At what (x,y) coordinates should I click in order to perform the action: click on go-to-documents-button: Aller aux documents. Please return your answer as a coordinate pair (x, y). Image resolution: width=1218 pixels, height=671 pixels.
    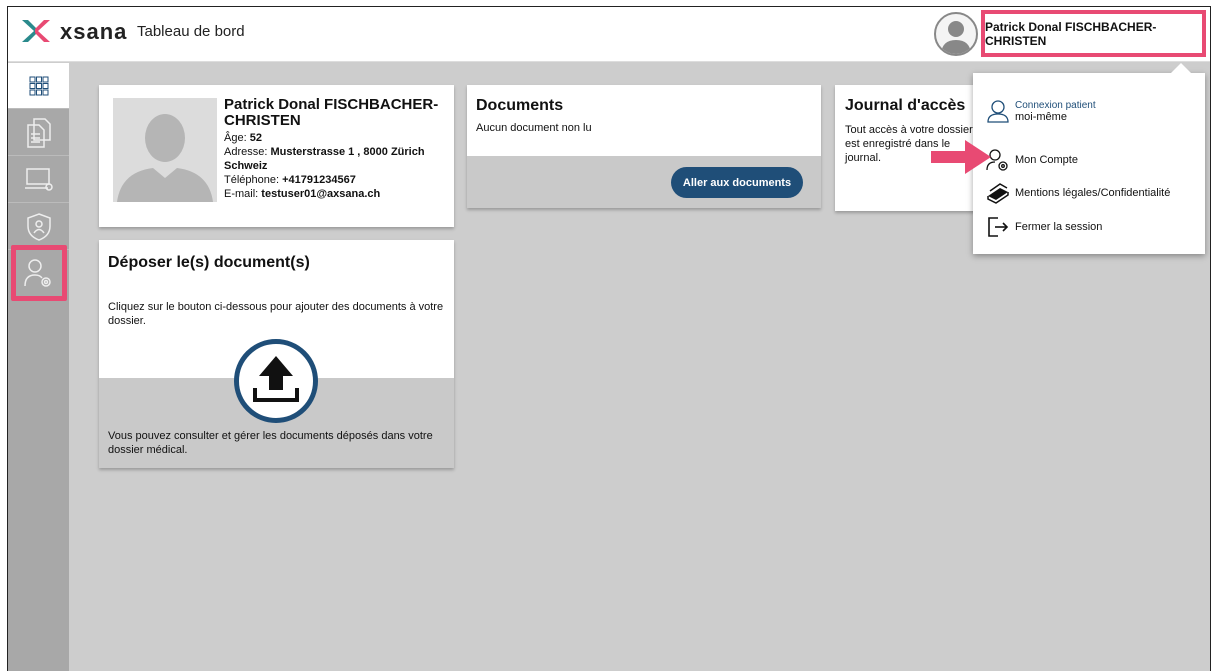
    Looking at the image, I should click on (737, 182).